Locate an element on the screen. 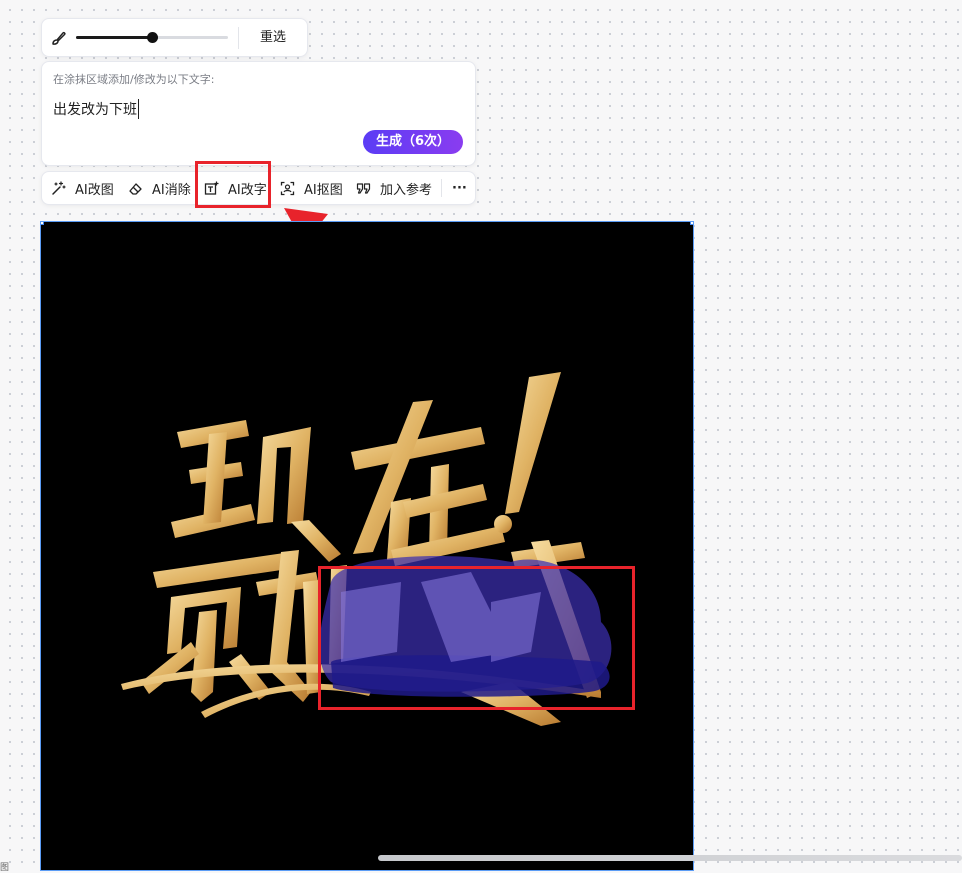 The height and width of the screenshot is (873, 962). slider-fill is located at coordinates (114, 37).